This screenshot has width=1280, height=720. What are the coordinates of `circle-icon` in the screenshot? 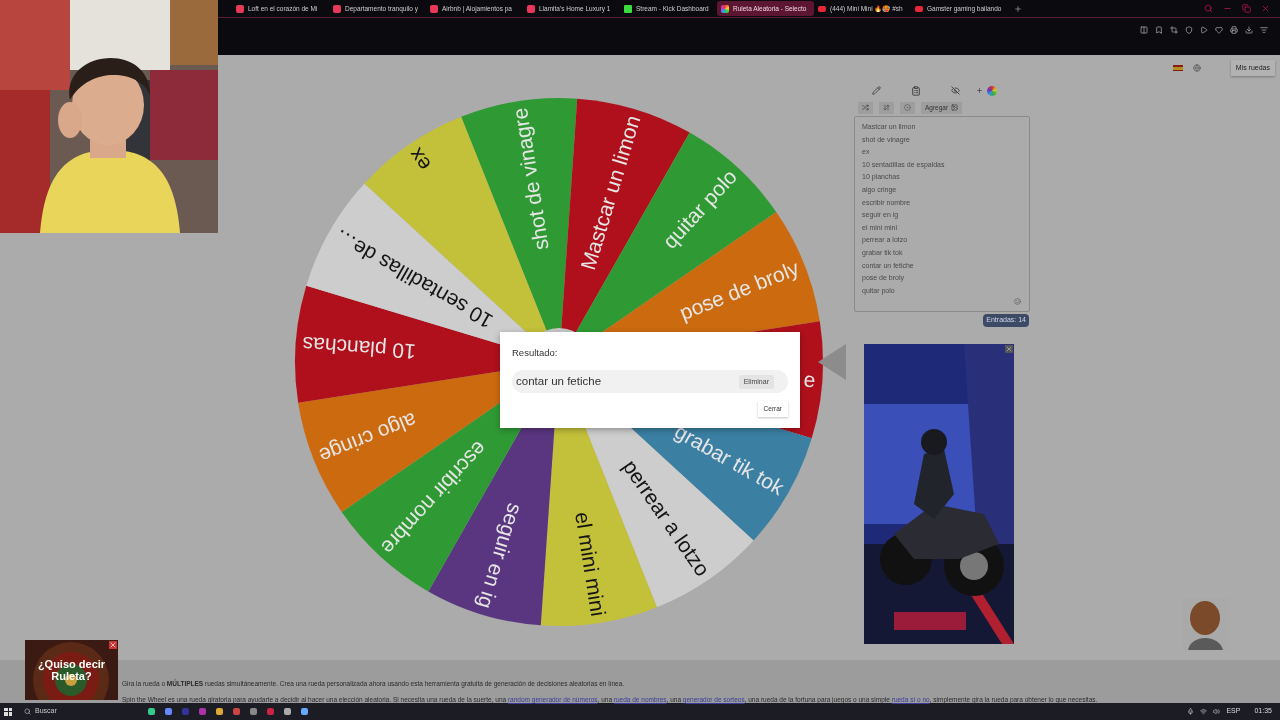 It's located at (907, 107).